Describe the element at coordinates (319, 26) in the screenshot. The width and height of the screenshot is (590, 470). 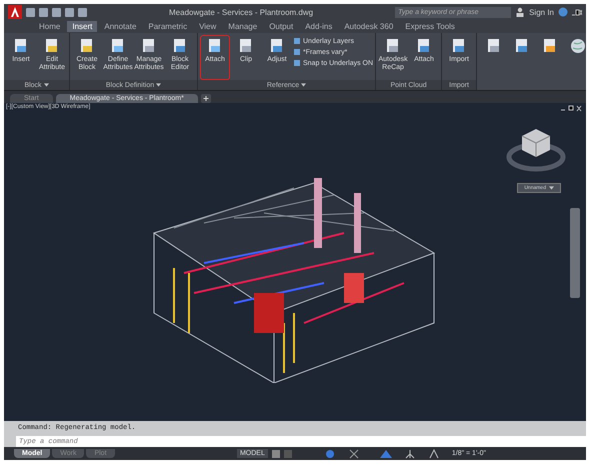
I see `ribbon-tab: Add-ins` at that location.